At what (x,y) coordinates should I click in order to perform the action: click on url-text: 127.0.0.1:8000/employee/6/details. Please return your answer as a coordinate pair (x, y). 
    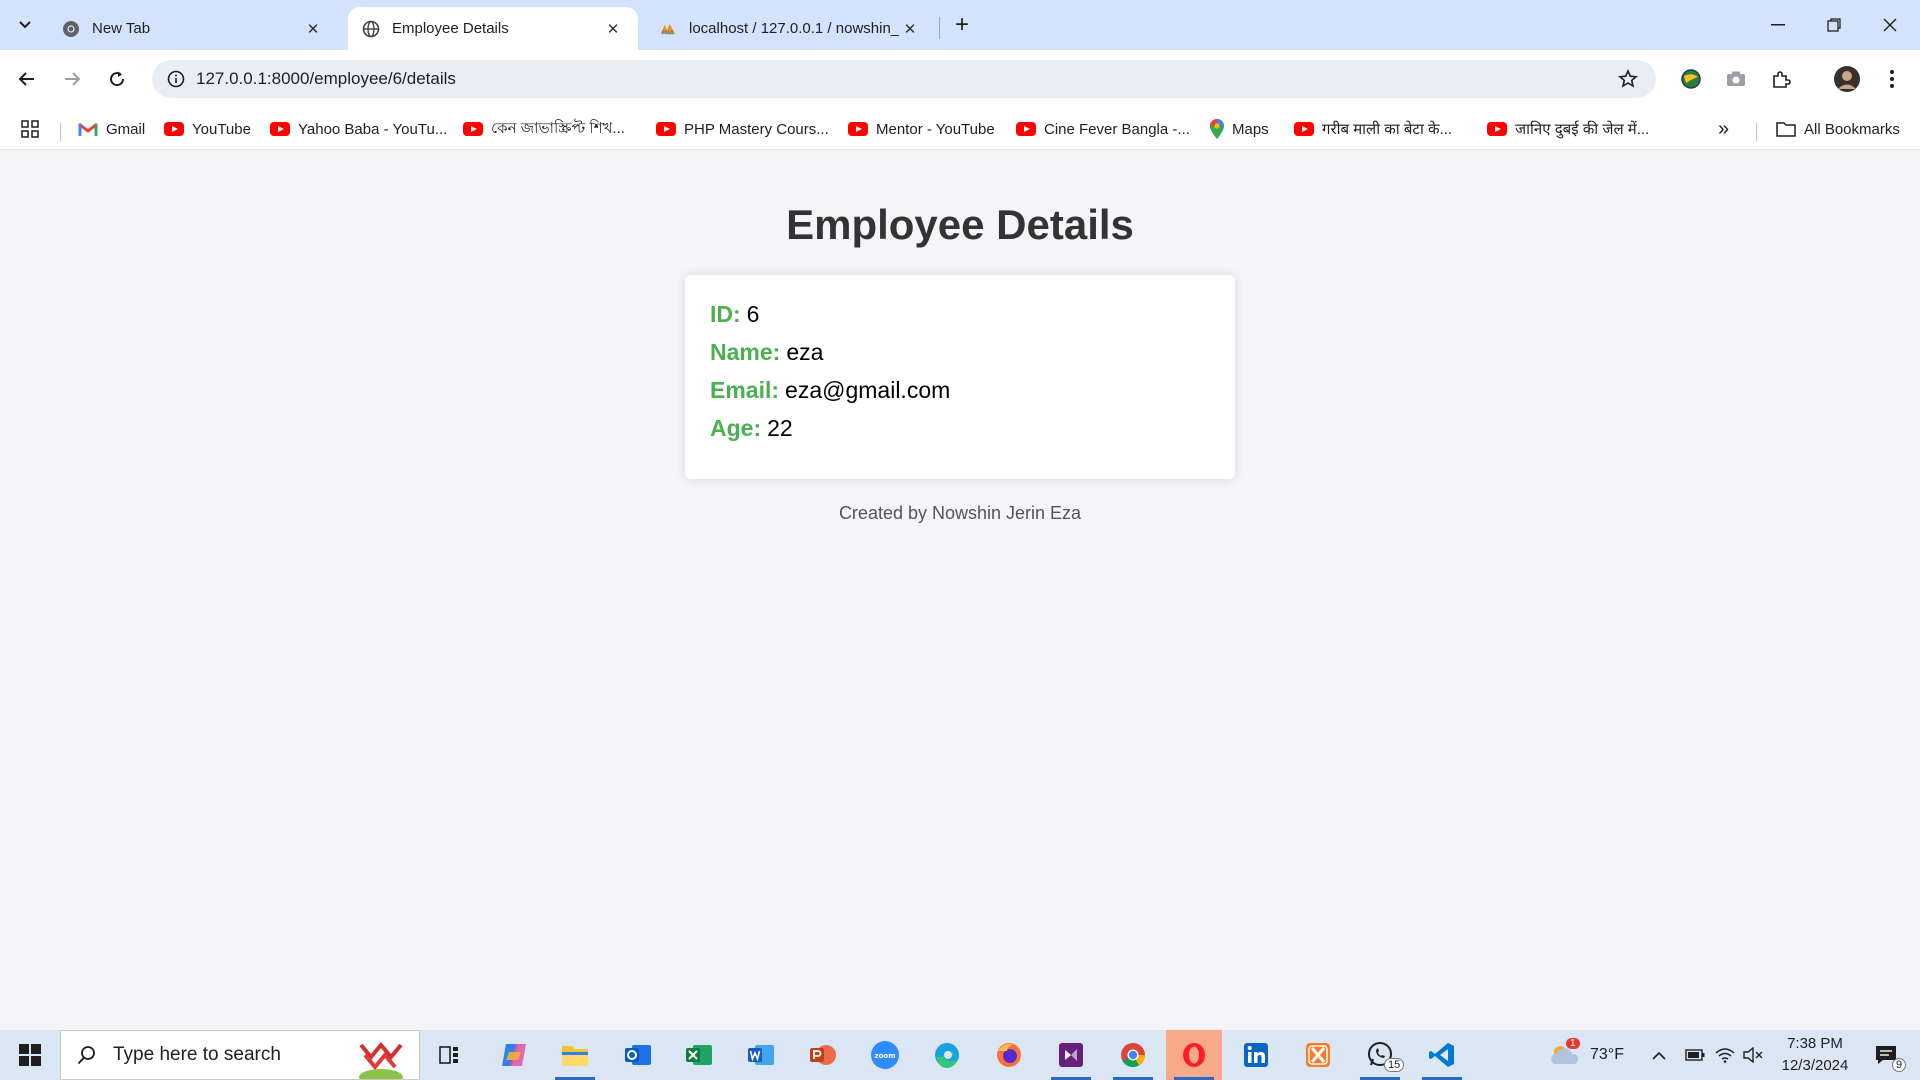
    Looking at the image, I should click on (902, 79).